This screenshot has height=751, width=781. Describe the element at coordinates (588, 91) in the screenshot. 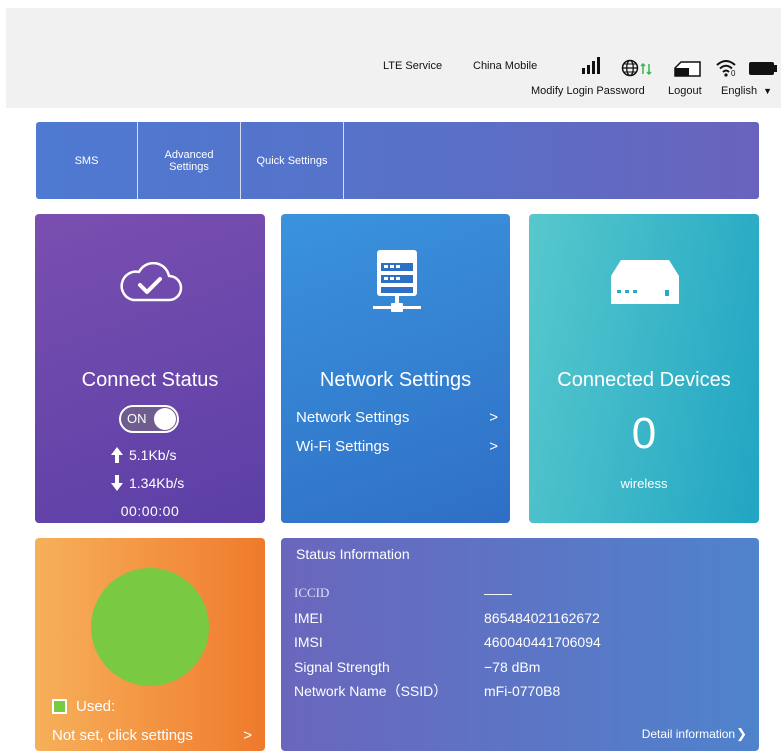

I see `modify-password-link: Modify Login Password` at that location.